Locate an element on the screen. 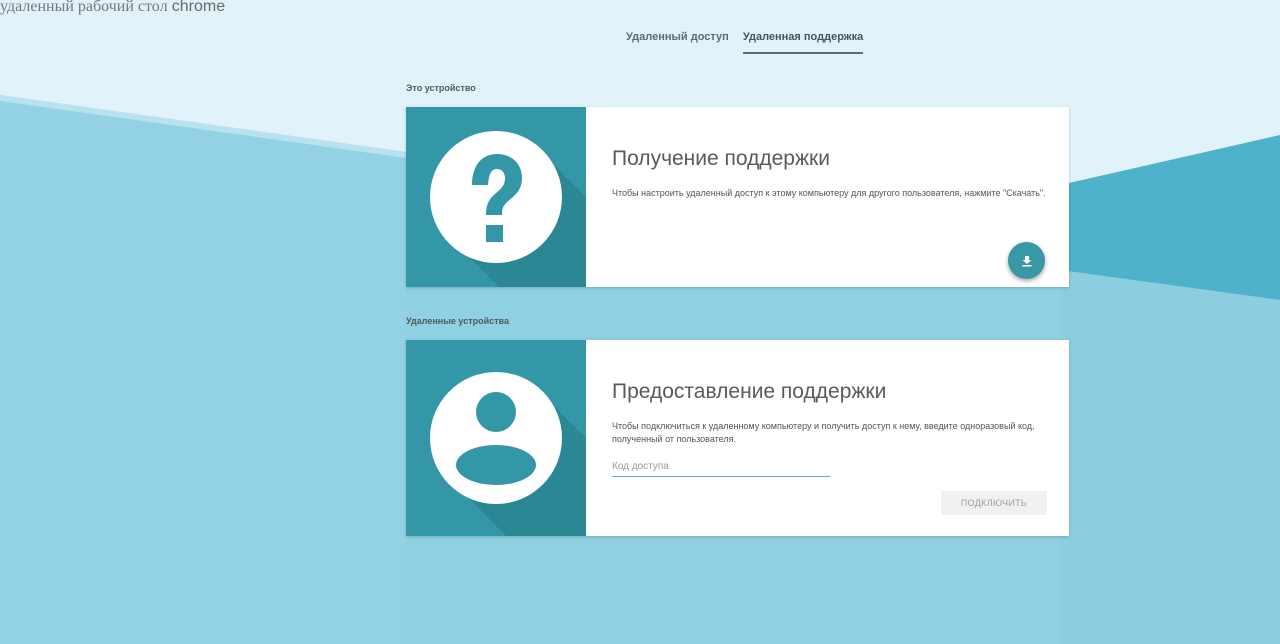  tab-bar: Удаленный доступ Удаленная поддержка is located at coordinates (751, 42).